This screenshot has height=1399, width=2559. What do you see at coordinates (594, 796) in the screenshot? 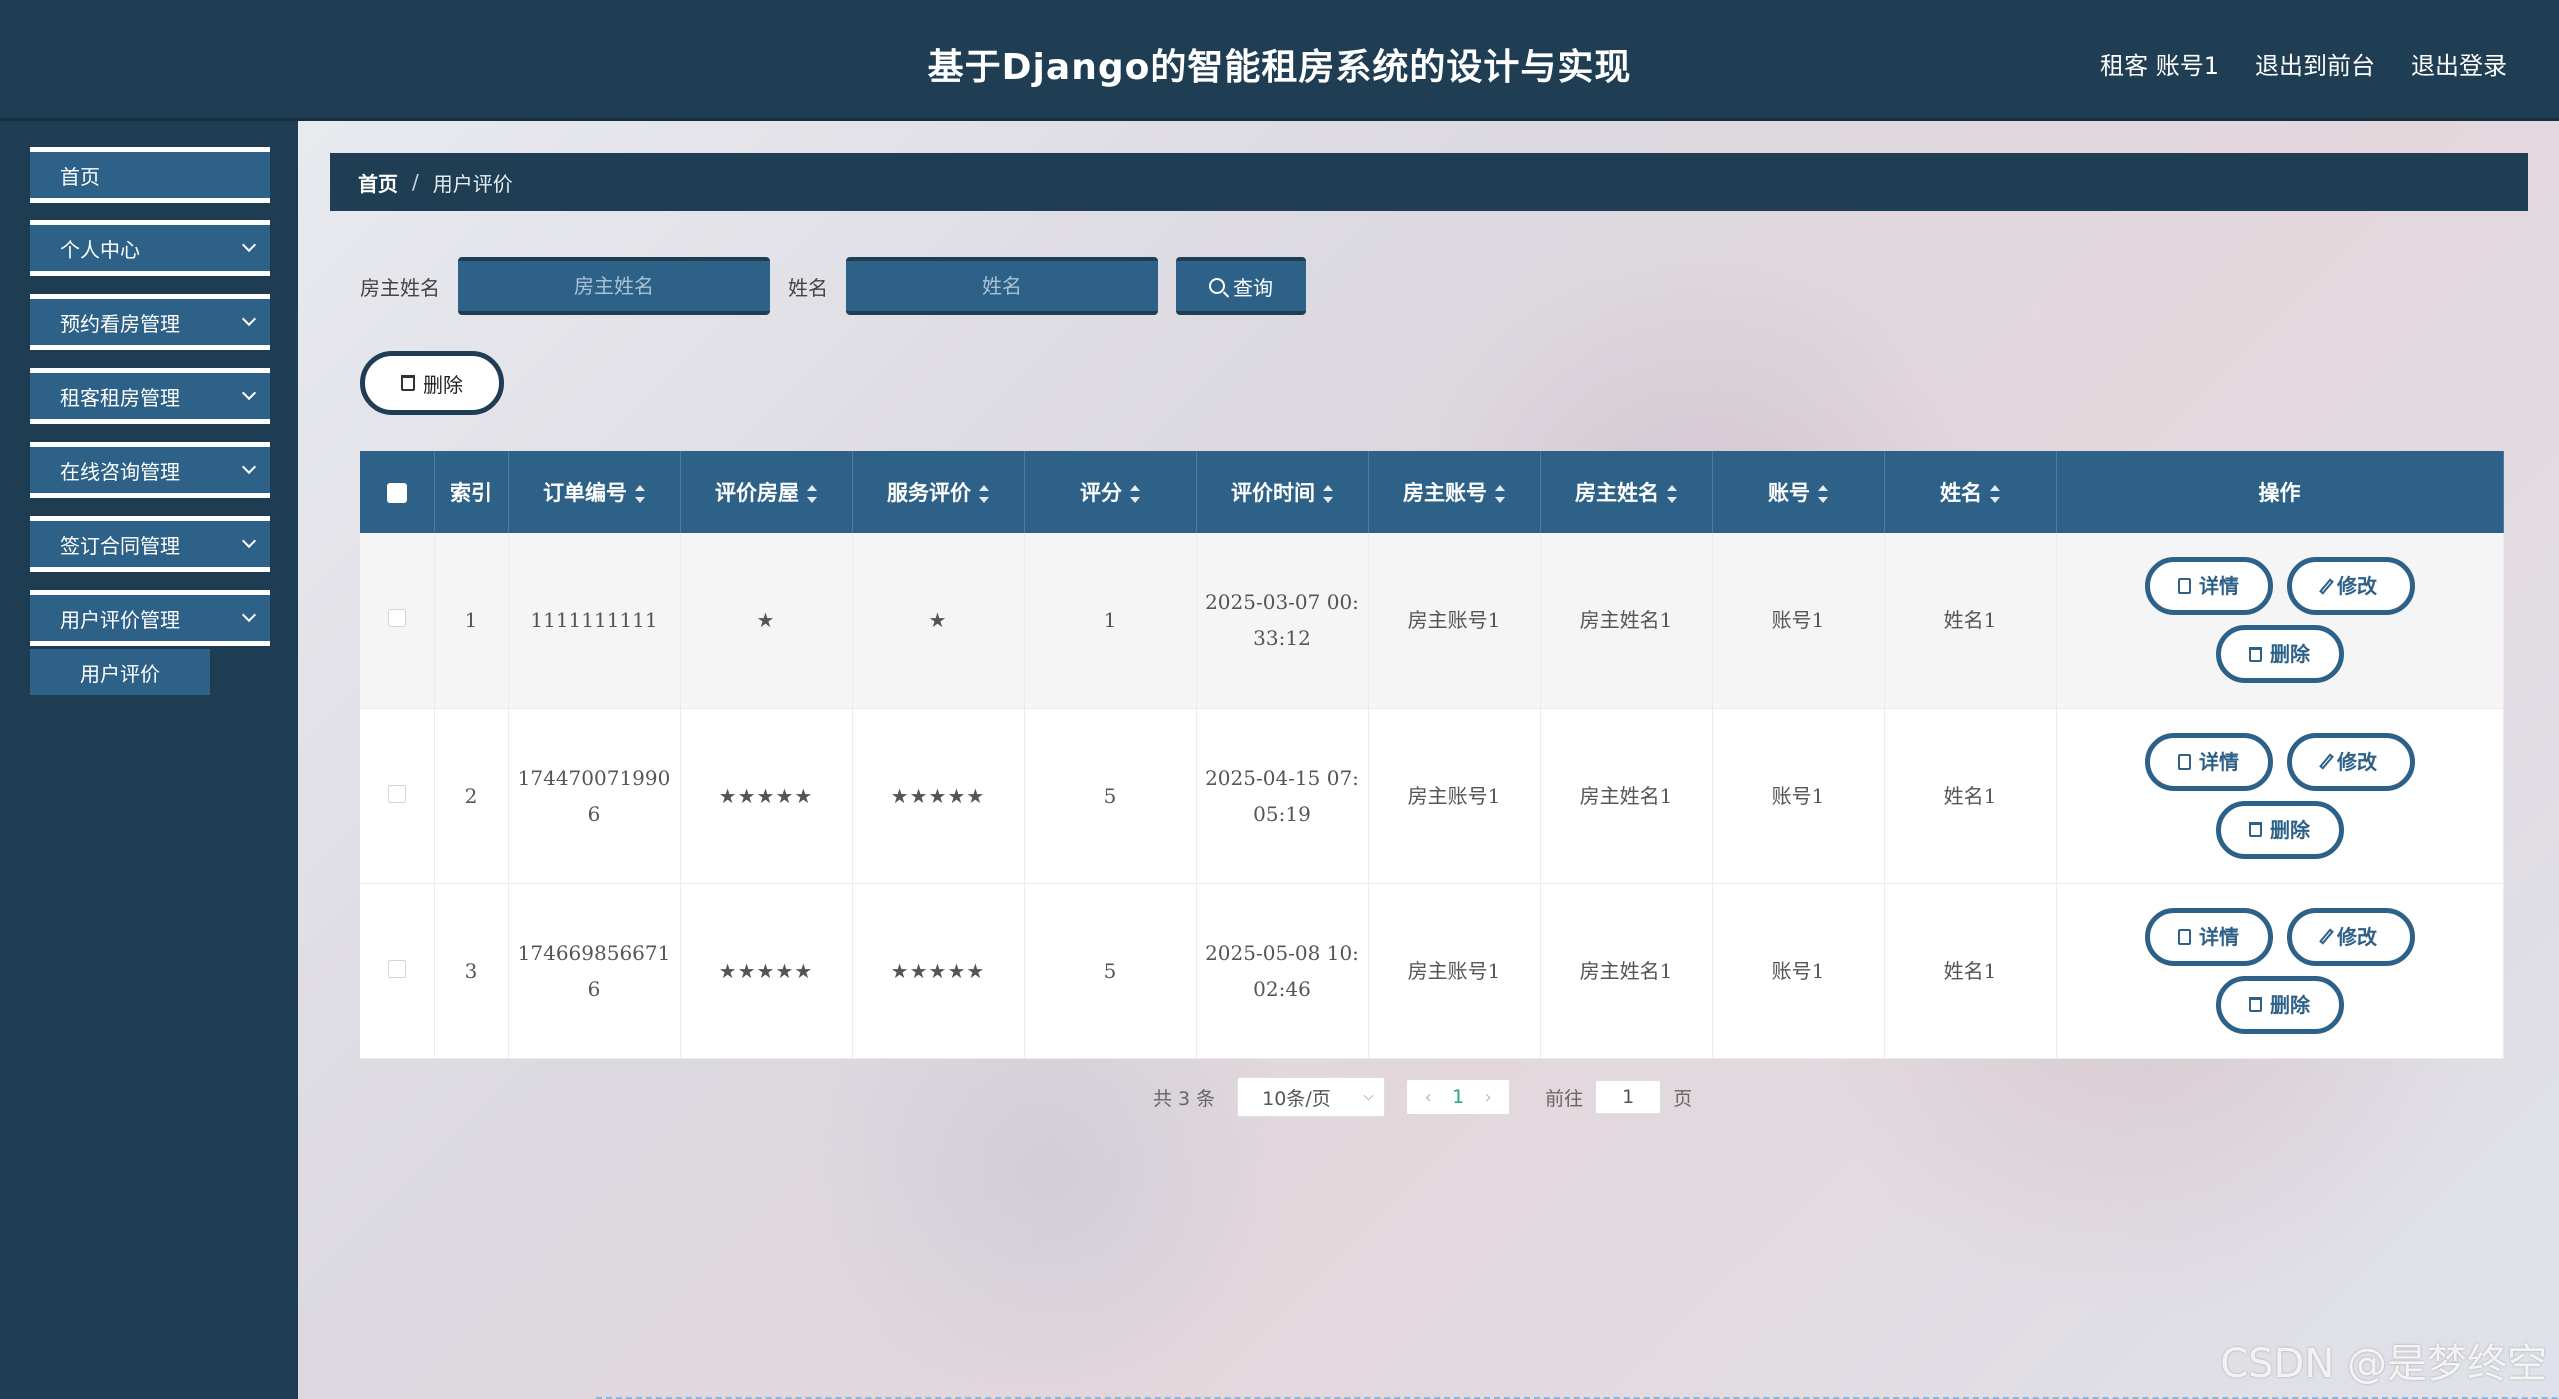
I see `cell-order-no: 1744700719906` at bounding box center [594, 796].